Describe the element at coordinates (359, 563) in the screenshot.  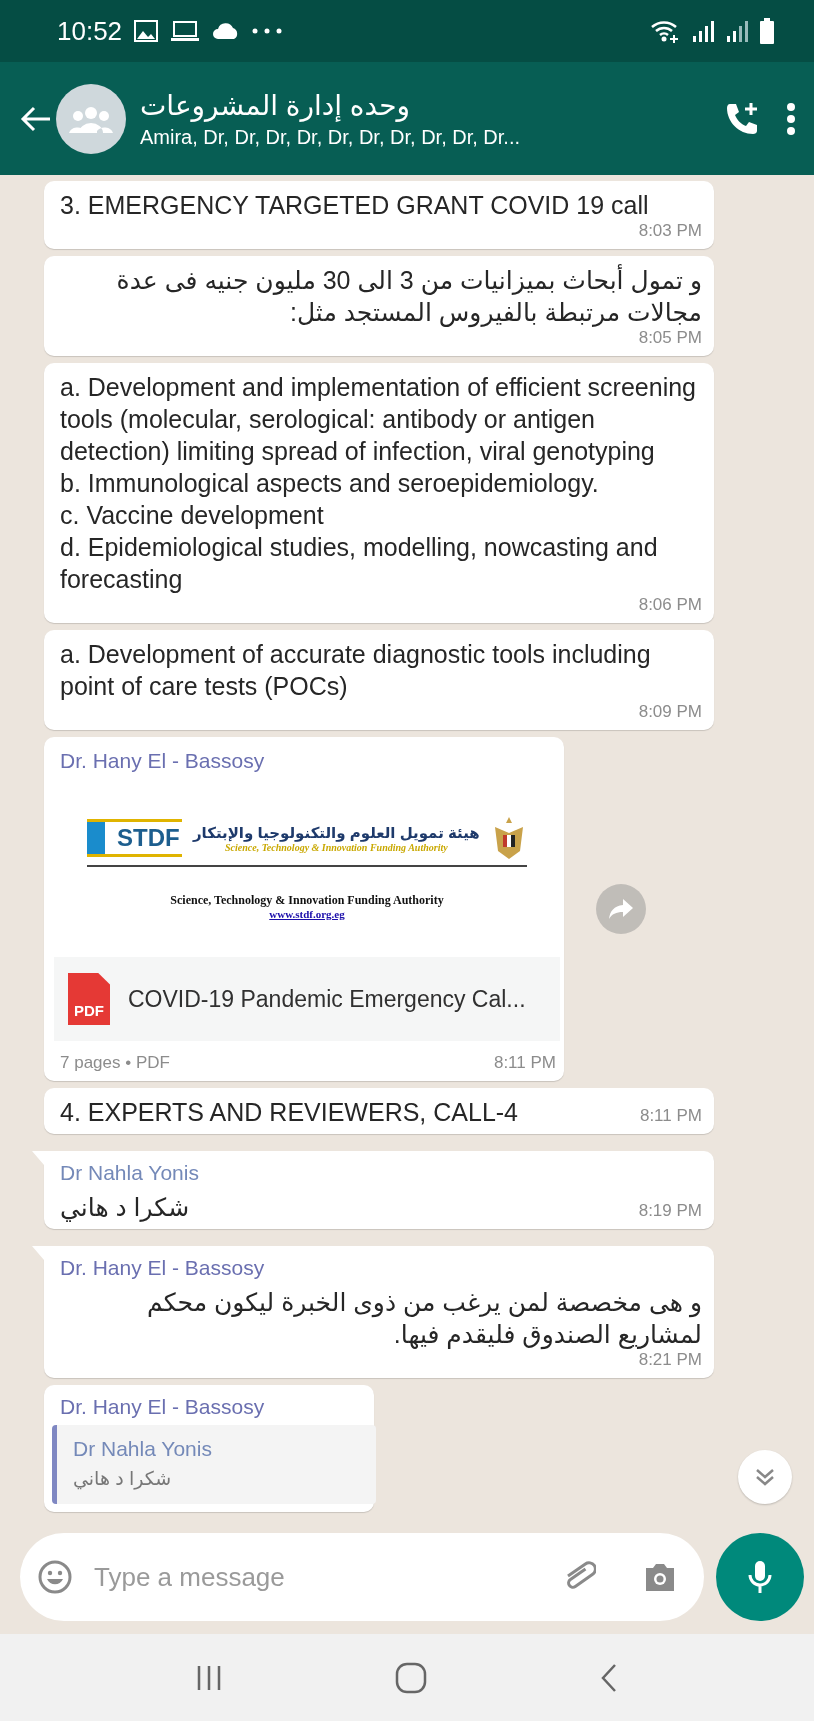
I see `message-text: d. Epidemiological studies, modelling, nowcasting and forecasting` at that location.